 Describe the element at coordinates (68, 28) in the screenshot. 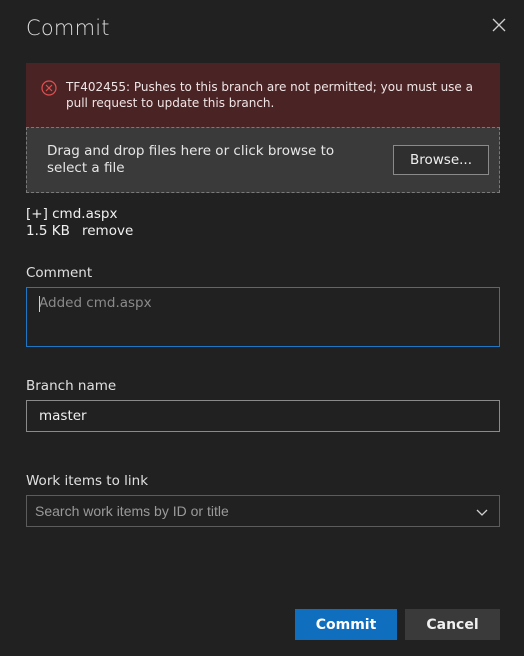

I see `dialog-title: Commit` at that location.